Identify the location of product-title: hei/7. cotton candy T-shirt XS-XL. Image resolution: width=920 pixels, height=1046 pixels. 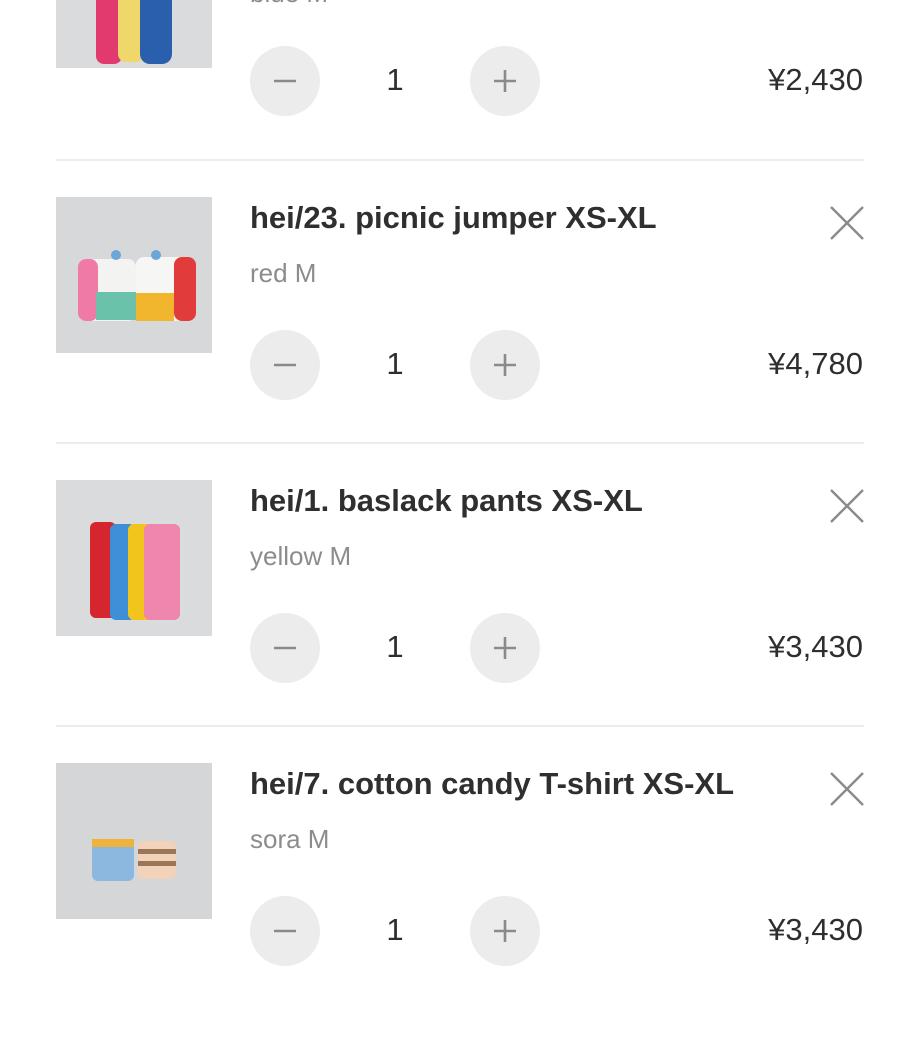
(492, 783).